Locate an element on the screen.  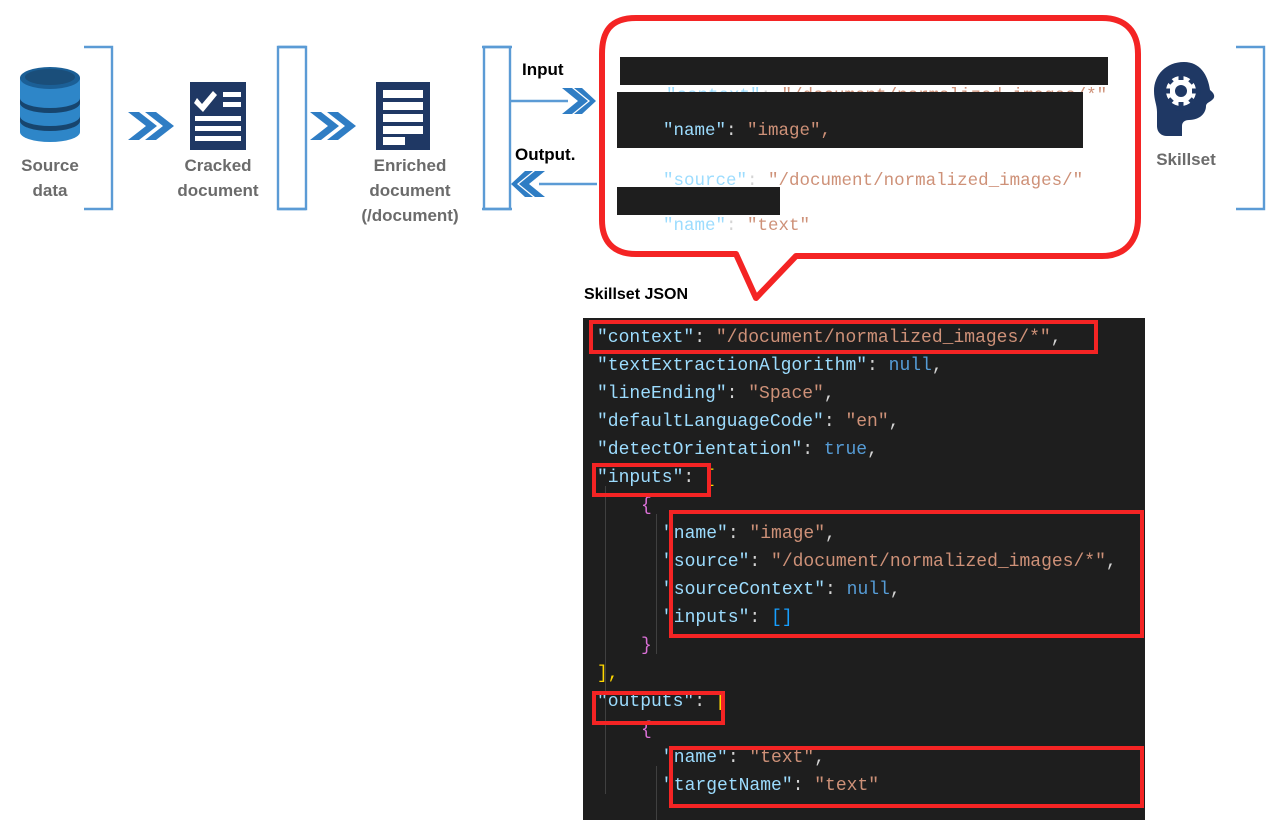
json-token: "image" is located at coordinates (787, 534).